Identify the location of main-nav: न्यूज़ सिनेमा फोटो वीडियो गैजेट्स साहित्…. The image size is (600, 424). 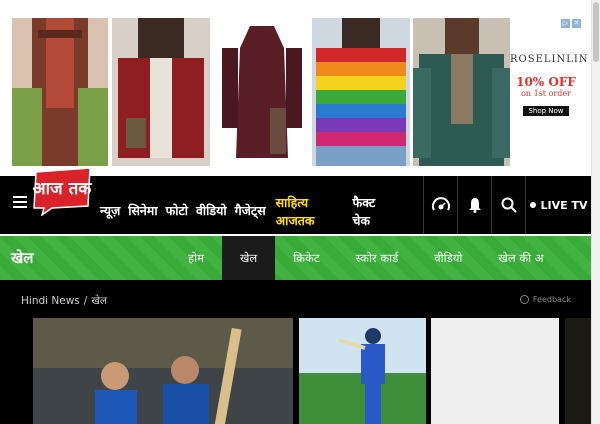
(237, 212).